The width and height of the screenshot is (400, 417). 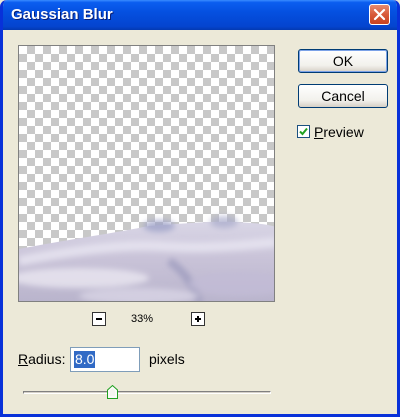 I want to click on zoom-in-button, so click(x=198, y=319).